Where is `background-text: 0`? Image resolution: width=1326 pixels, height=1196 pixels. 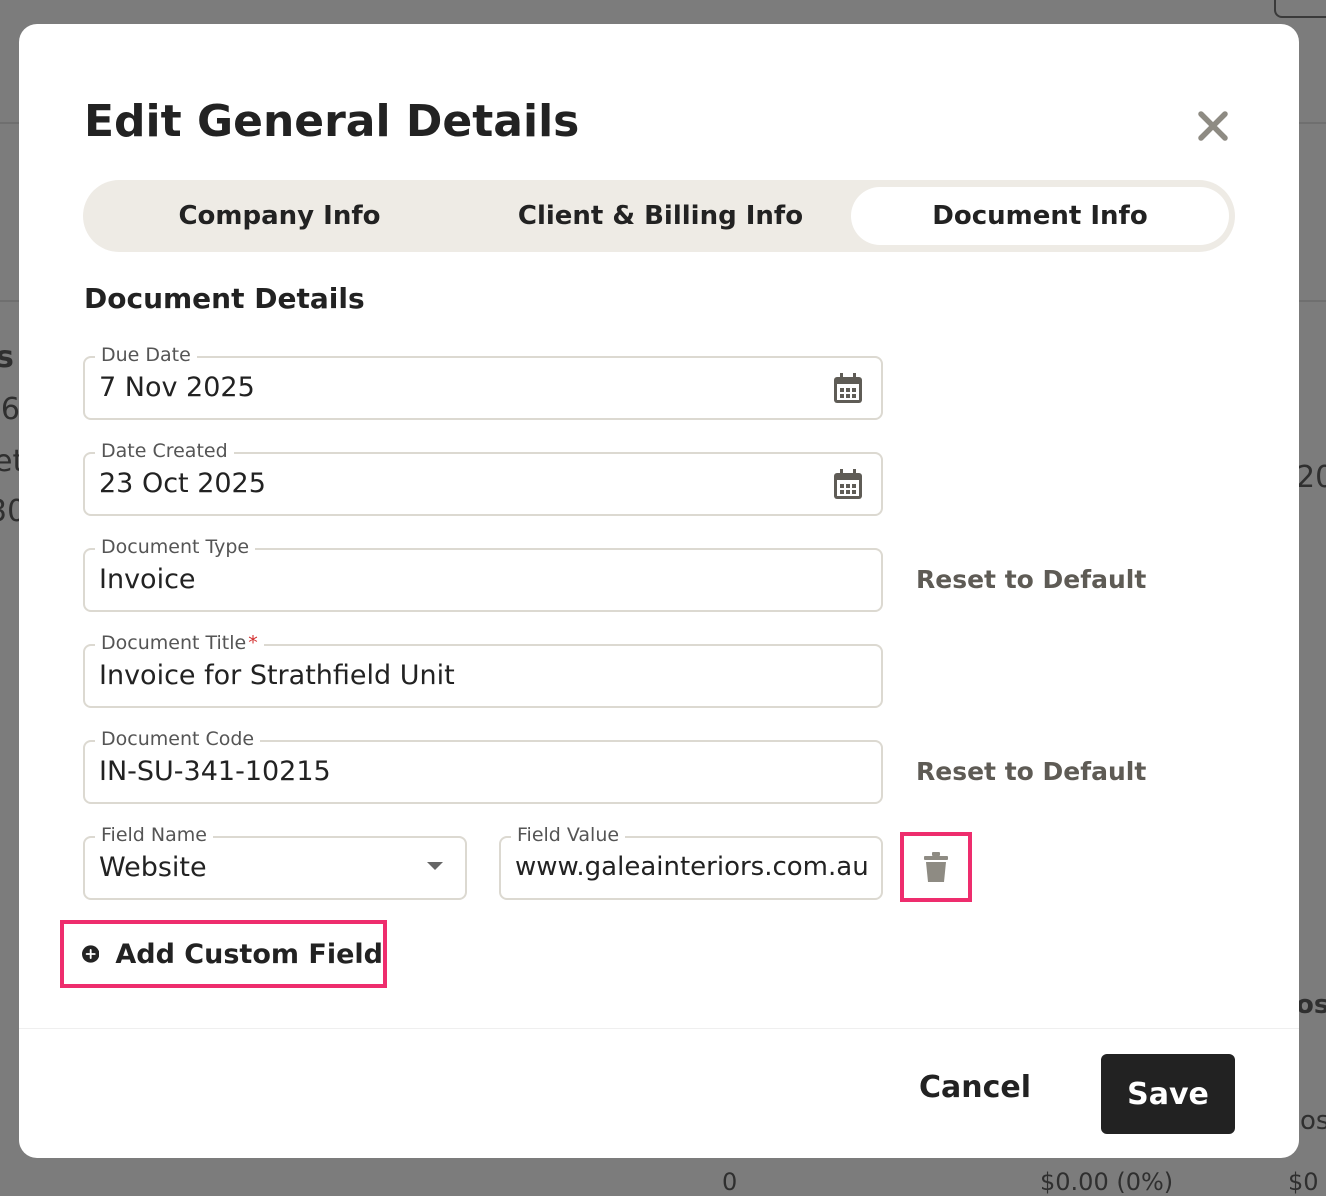 background-text: 0 is located at coordinates (730, 1182).